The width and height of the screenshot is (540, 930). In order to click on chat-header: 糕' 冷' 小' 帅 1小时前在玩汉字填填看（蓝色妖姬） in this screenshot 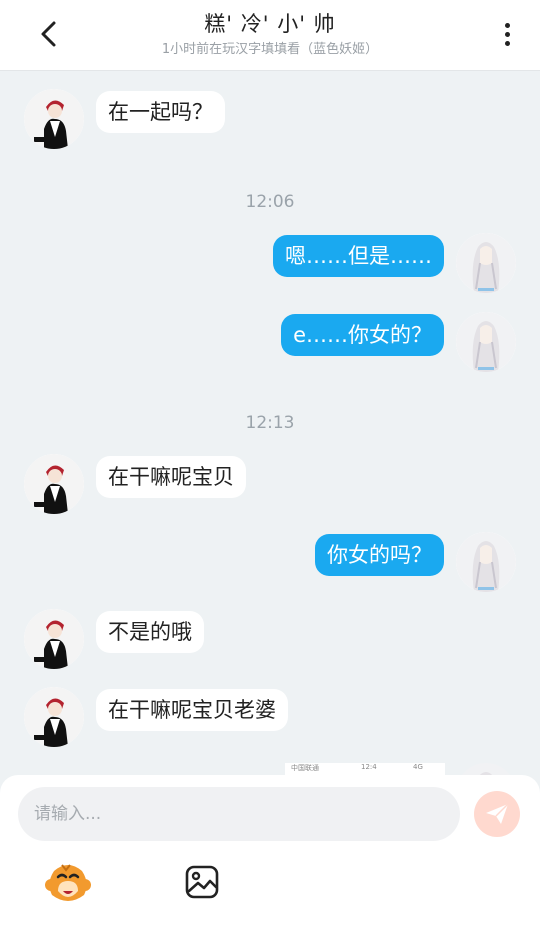, I will do `click(270, 35)`.